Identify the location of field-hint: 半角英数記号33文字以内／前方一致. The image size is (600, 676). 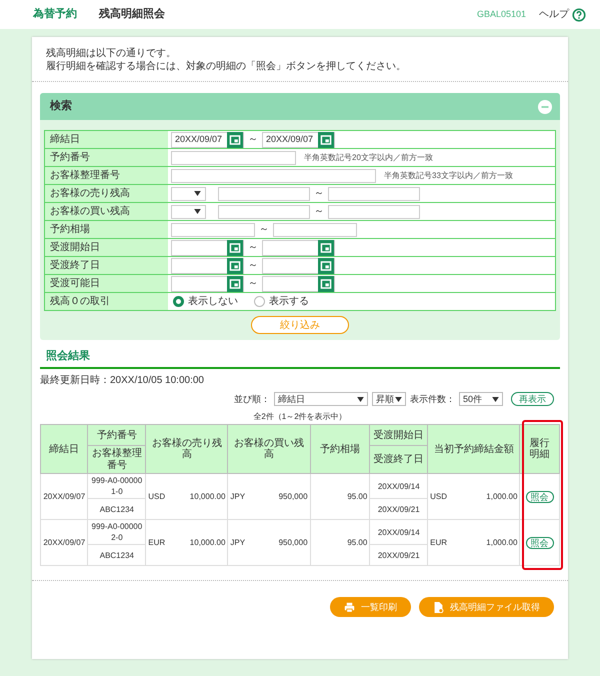
(448, 175).